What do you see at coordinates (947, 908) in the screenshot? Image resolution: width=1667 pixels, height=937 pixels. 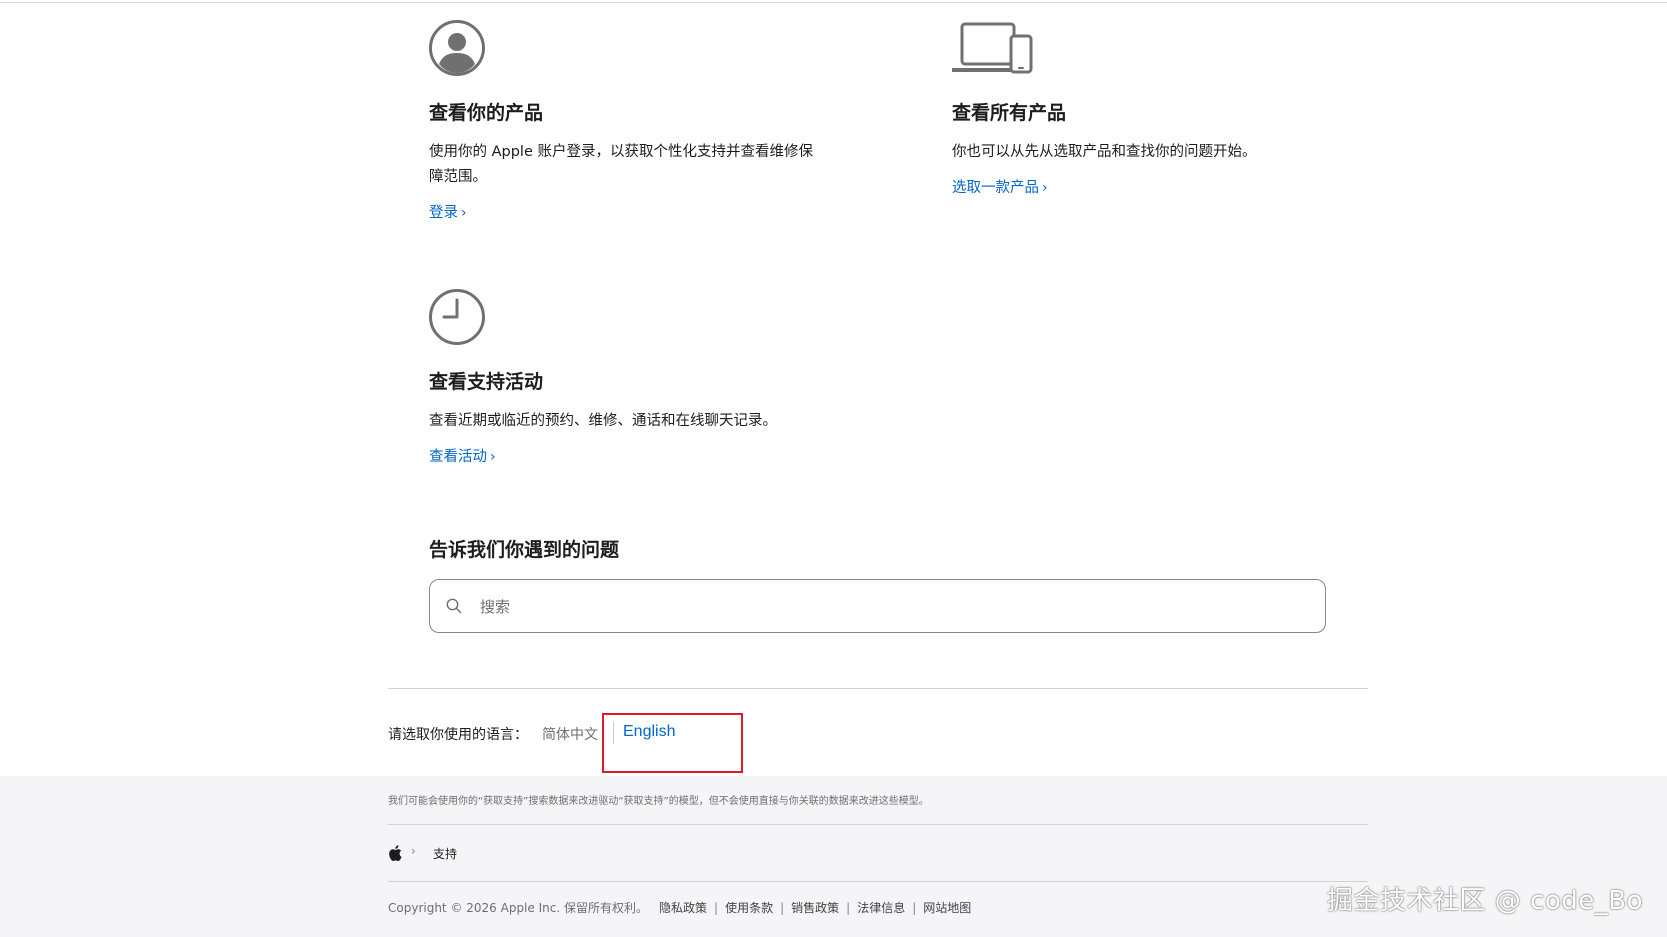 I see `footer-link-sitemap: 网站地图` at bounding box center [947, 908].